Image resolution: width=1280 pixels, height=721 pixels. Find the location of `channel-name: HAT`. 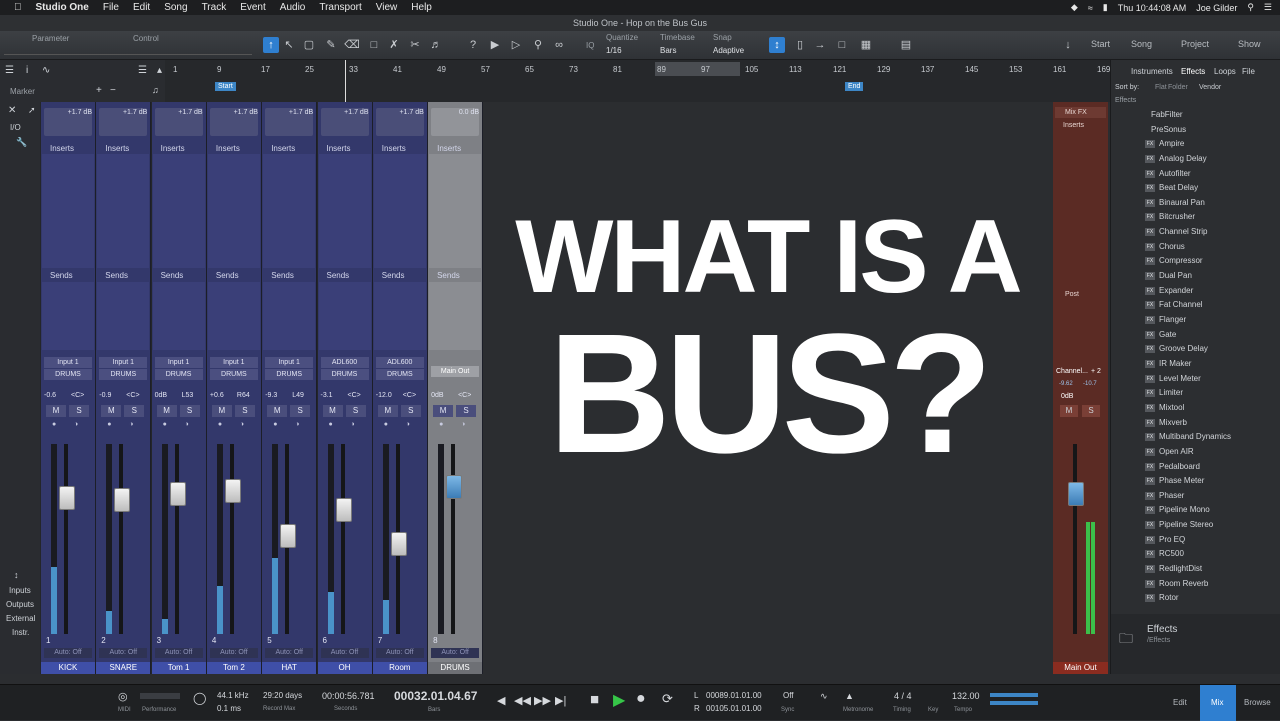

channel-name: HAT is located at coordinates (289, 668).